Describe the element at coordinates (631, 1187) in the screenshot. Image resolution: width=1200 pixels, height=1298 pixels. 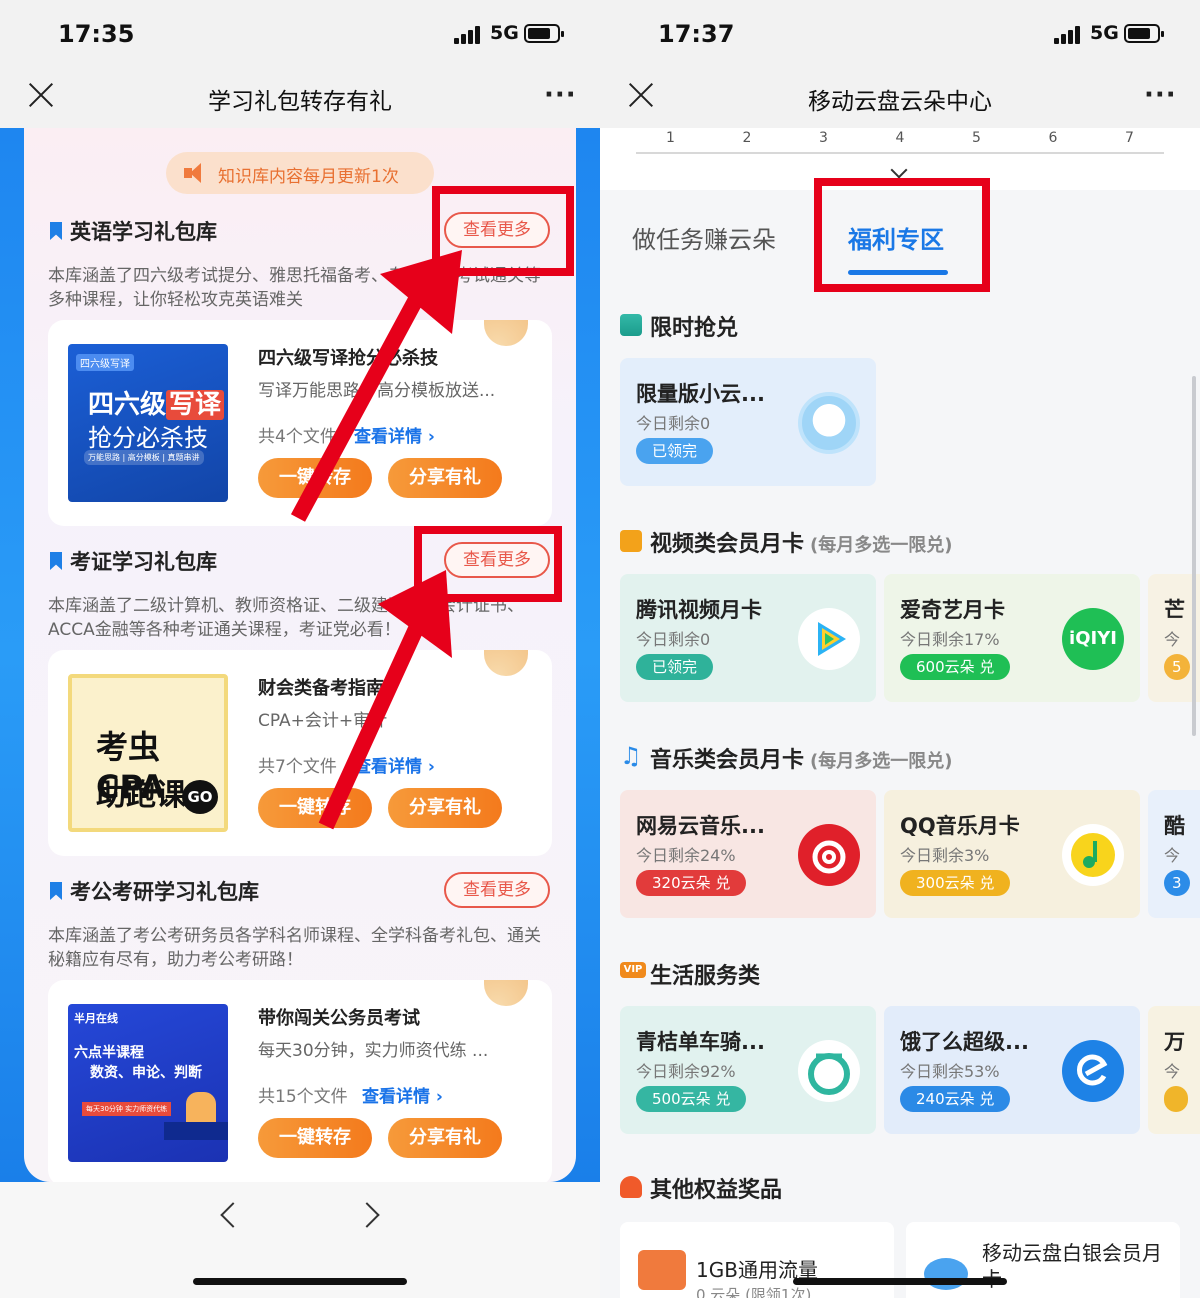
I see `medal-icon` at that location.